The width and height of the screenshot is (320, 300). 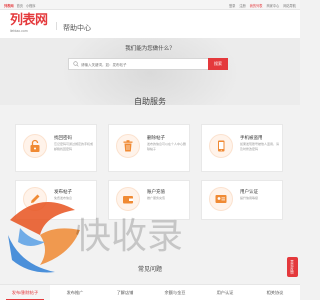 I want to click on top-bar: 列表网 首页 小程序 登录 注册 我的列表 商家中心 网站导航, so click(x=150, y=5).